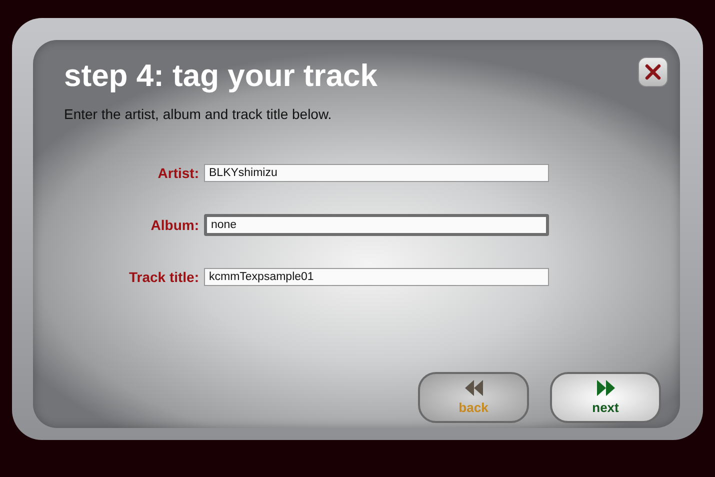 This screenshot has width=715, height=477. Describe the element at coordinates (605, 397) in the screenshot. I see `next-button: next` at that location.